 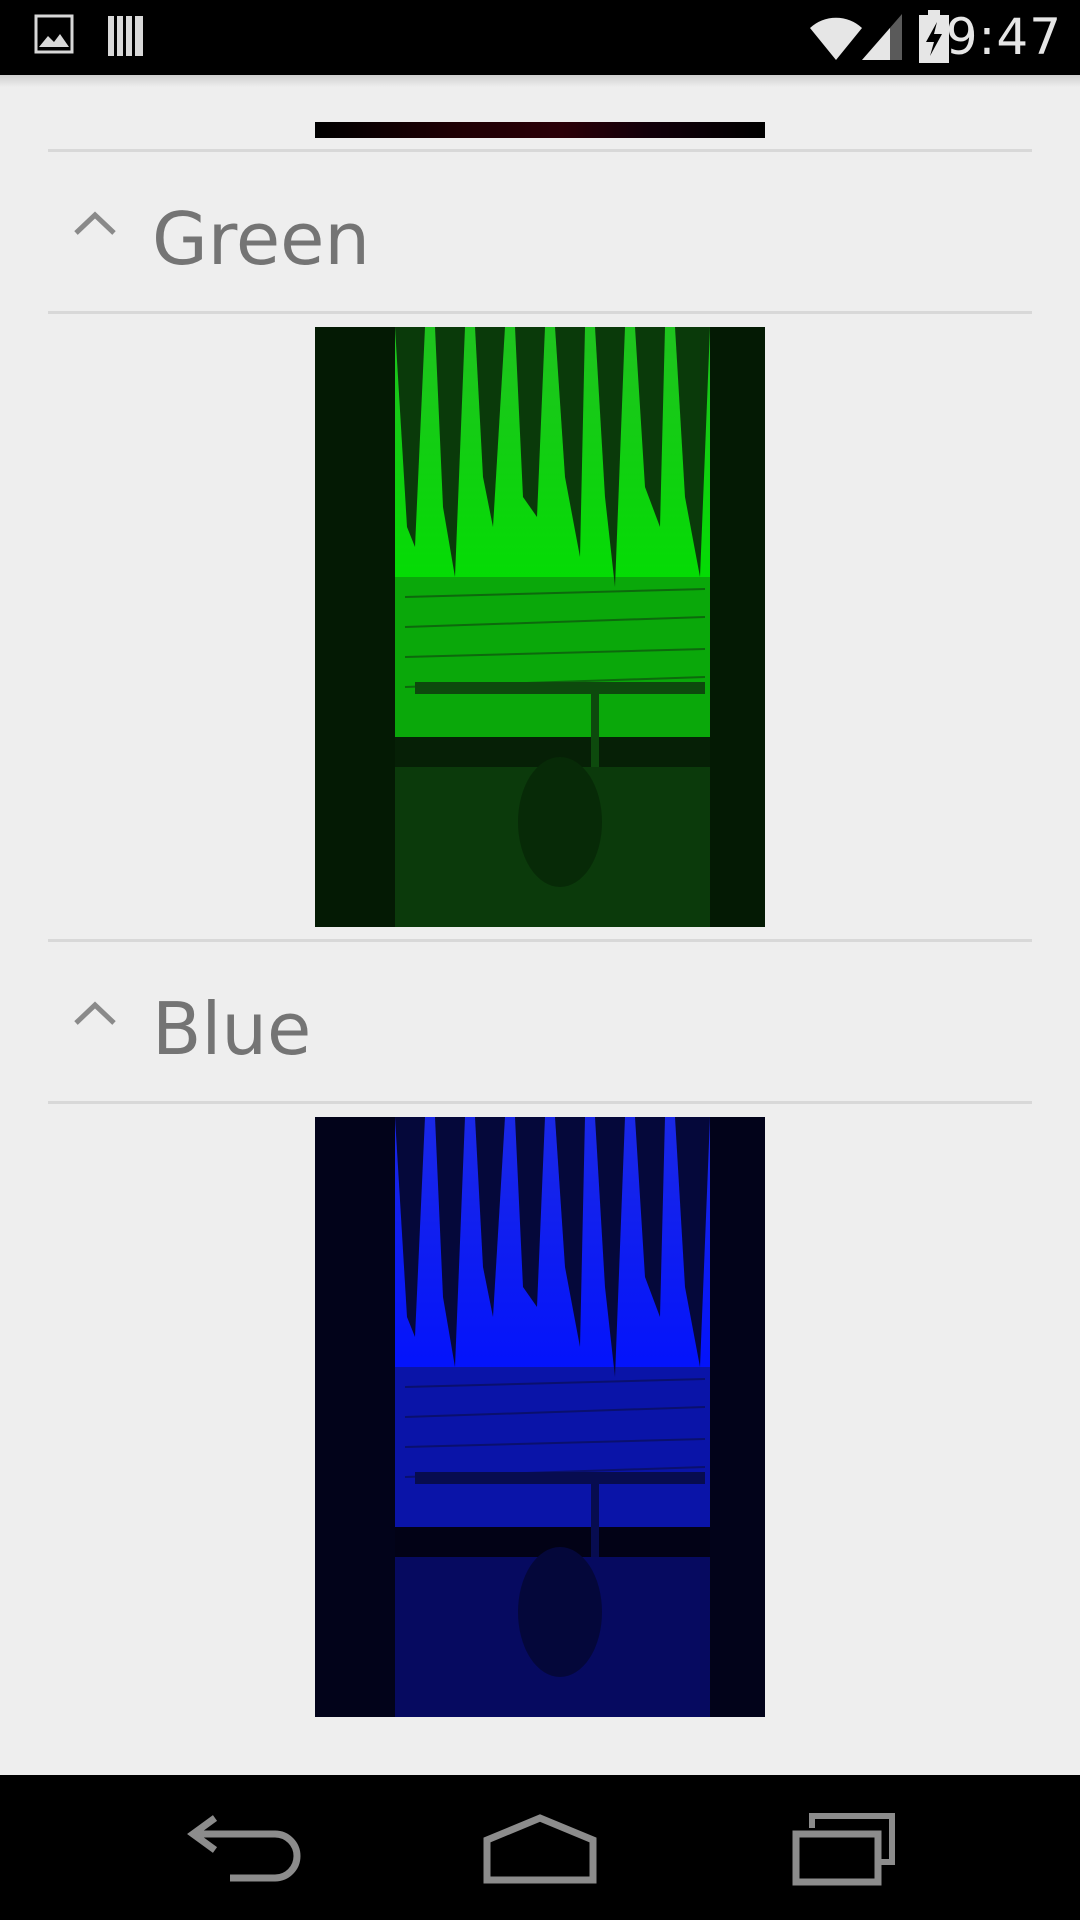 I want to click on bars-notification-icon, so click(x=125, y=36).